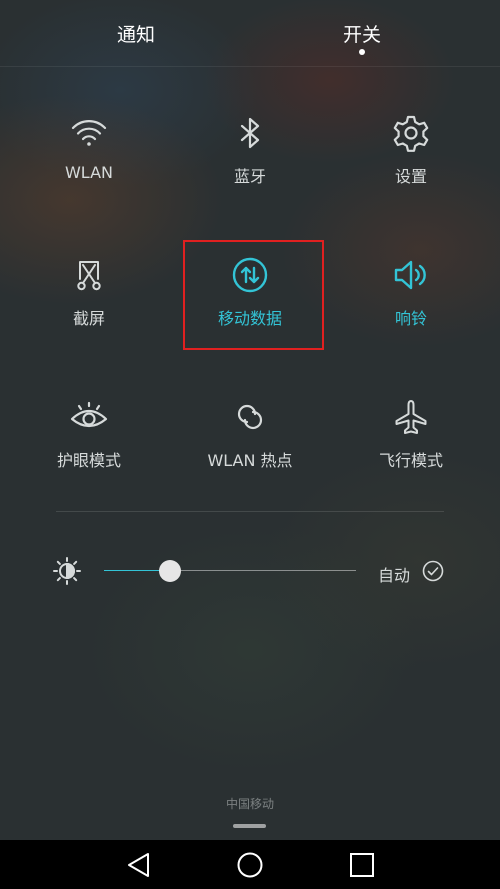 The image size is (500, 889). Describe the element at coordinates (250, 511) in the screenshot. I see `section-divider` at that location.